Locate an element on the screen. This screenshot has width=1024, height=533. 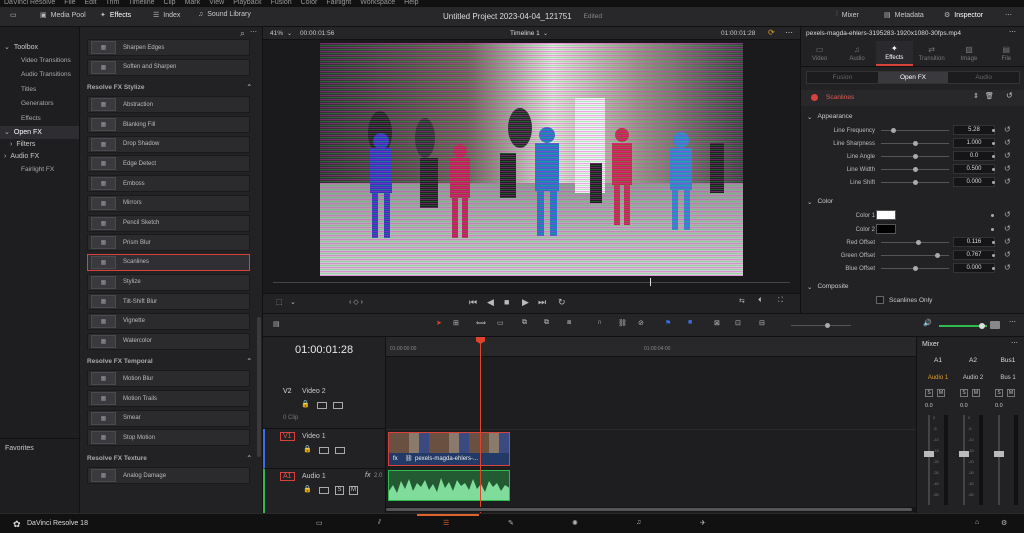
effect-item: ▦ Motion Blur is located at coordinates (168, 379).